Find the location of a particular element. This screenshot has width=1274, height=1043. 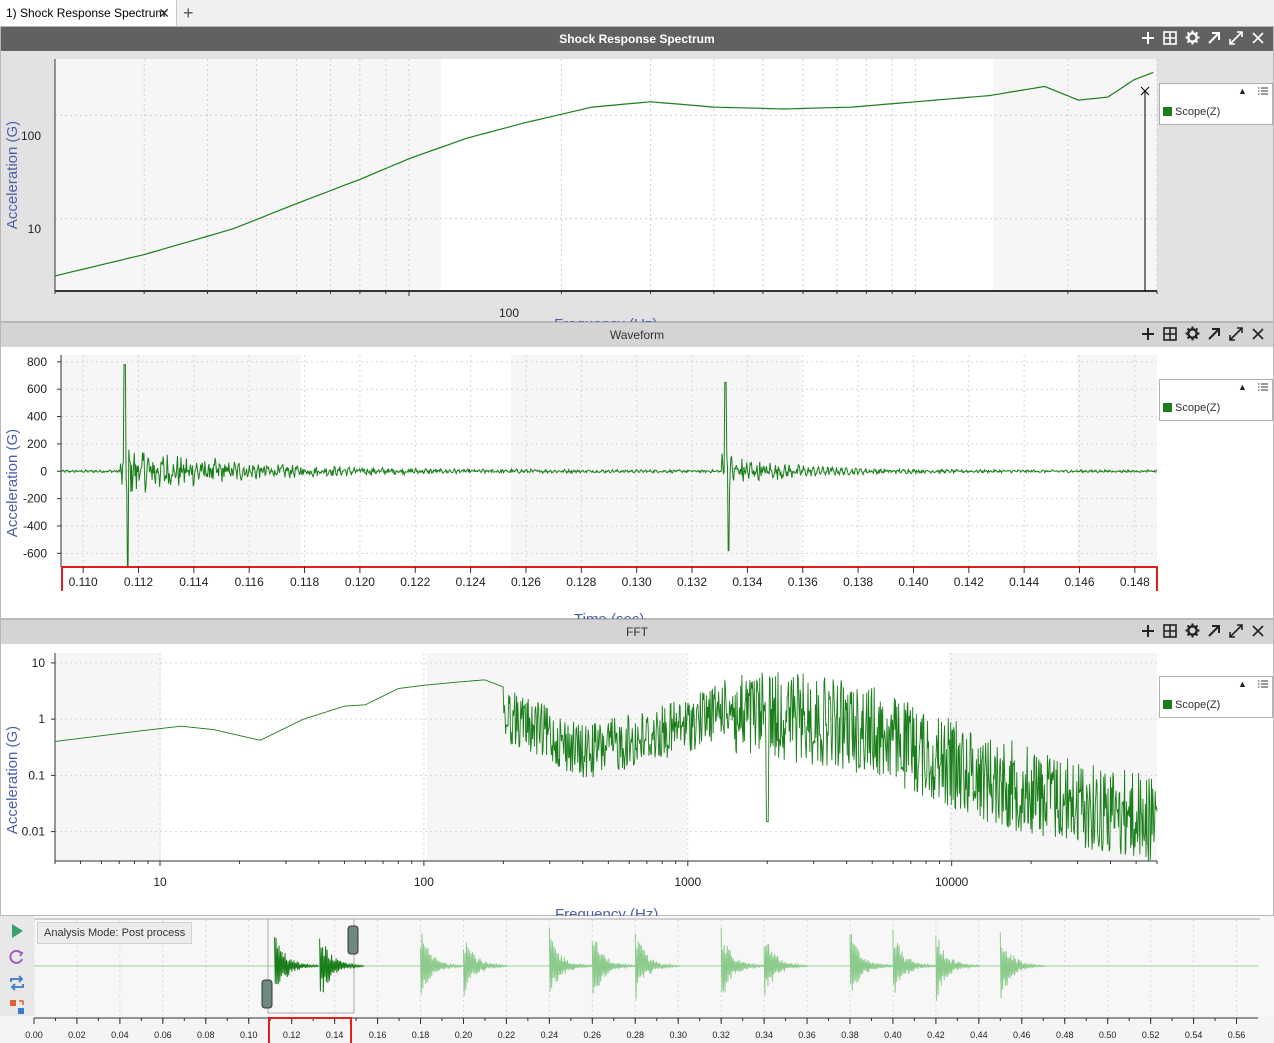

add-tab-icon: + is located at coordinates (188, 13).